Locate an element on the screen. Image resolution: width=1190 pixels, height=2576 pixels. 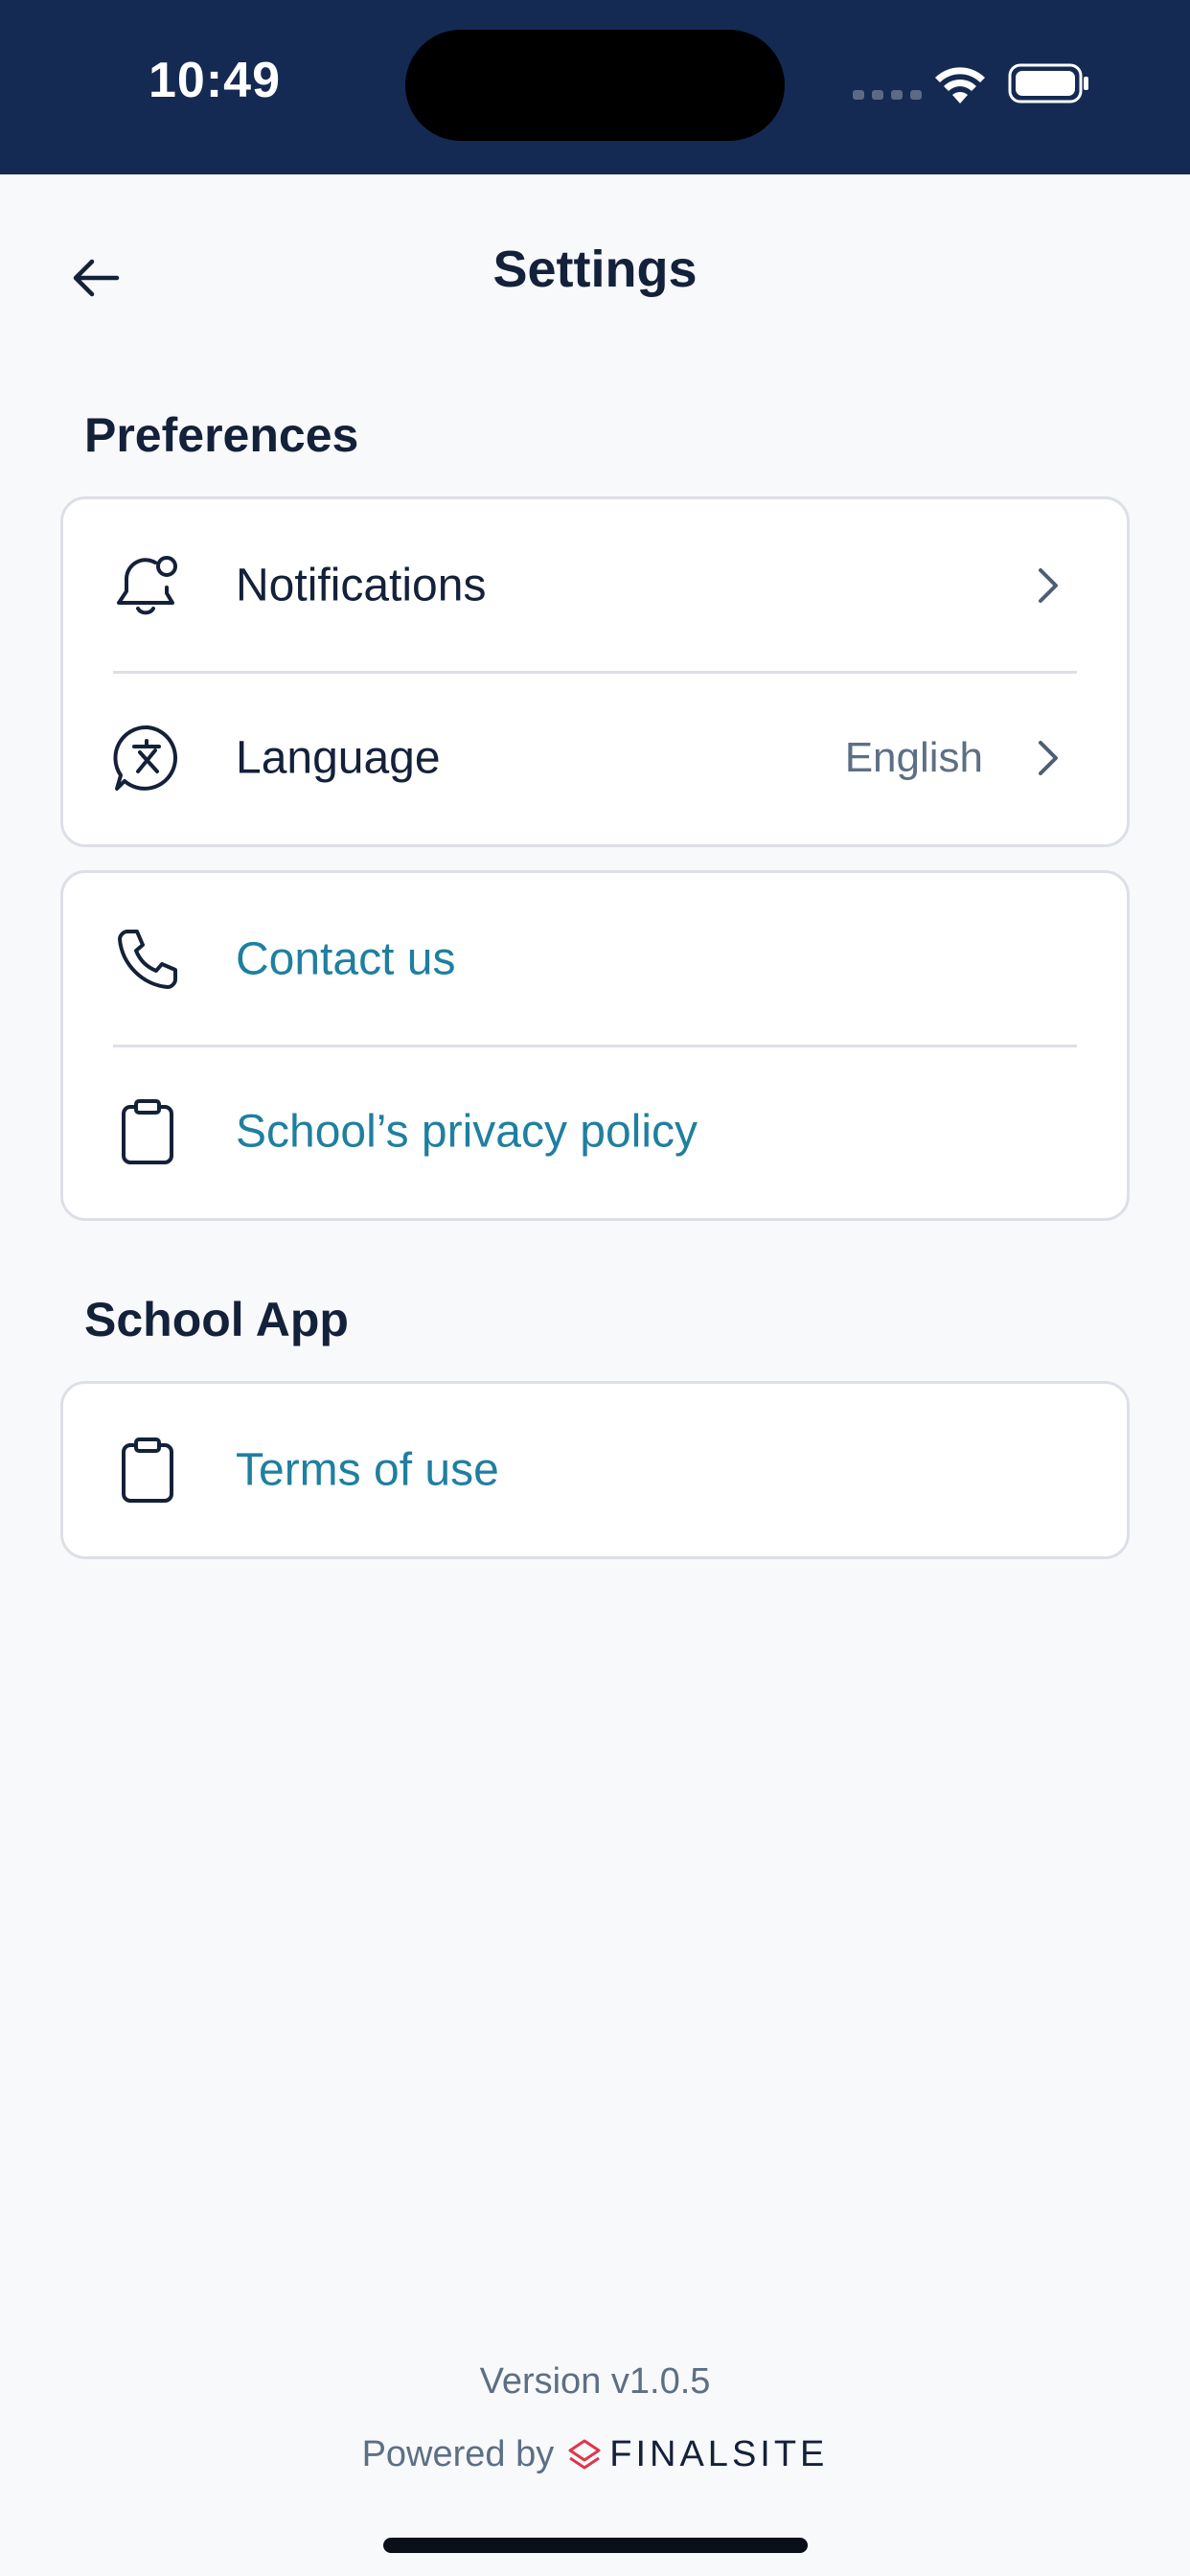
status-bar: 10:49 is located at coordinates (595, 87).